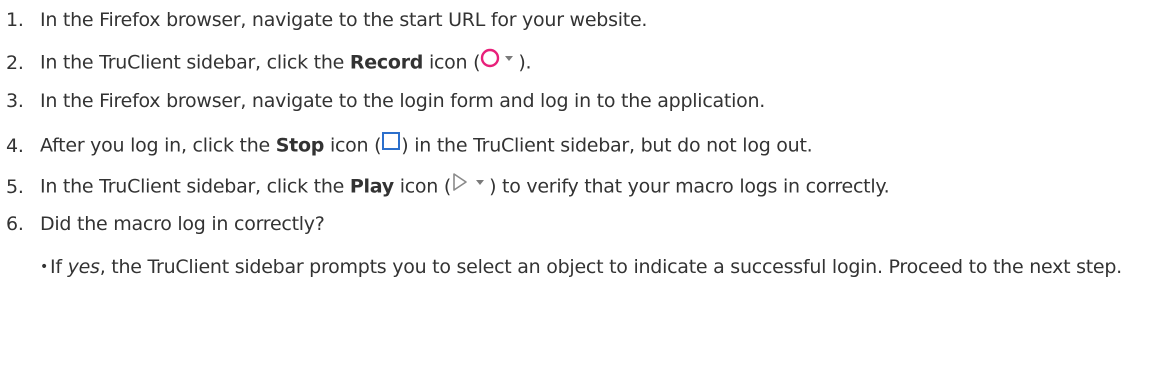 The width and height of the screenshot is (1149, 383). I want to click on step-number: 2., so click(15, 62).